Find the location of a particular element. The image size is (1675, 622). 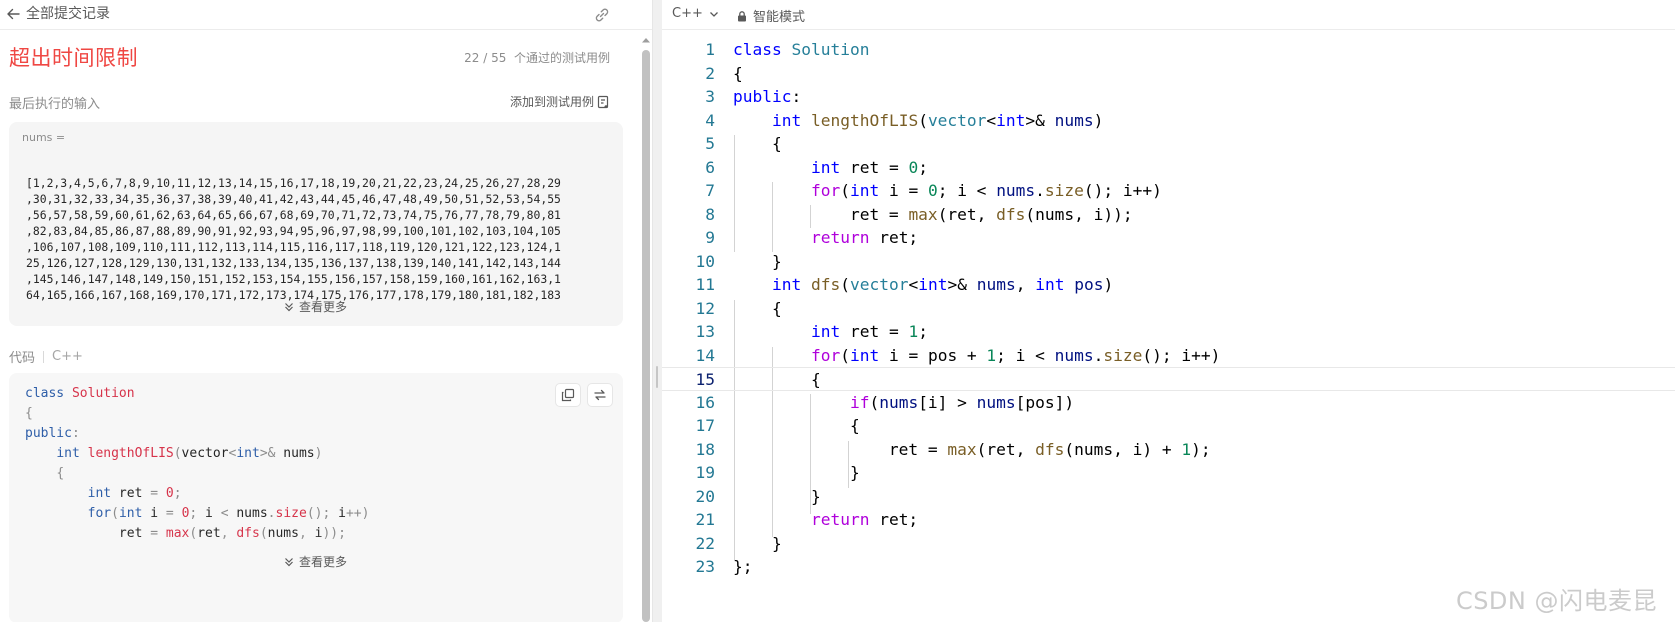

code-line: 5 { is located at coordinates (743, 143).